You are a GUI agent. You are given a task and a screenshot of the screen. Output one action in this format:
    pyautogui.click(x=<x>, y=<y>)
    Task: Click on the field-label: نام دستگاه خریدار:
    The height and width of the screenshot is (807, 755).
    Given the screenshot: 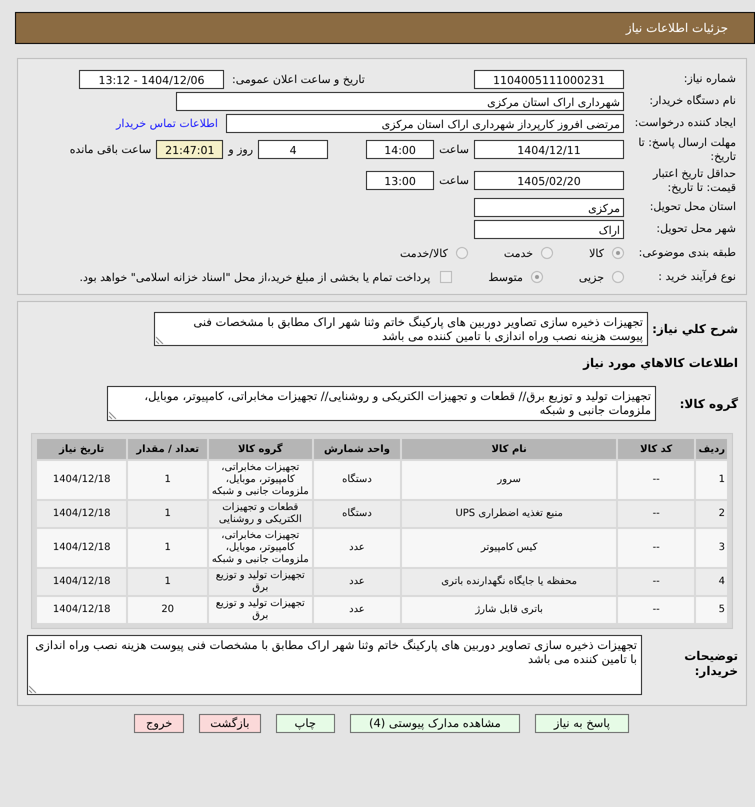 What is the action you would take?
    pyautogui.click(x=692, y=101)
    